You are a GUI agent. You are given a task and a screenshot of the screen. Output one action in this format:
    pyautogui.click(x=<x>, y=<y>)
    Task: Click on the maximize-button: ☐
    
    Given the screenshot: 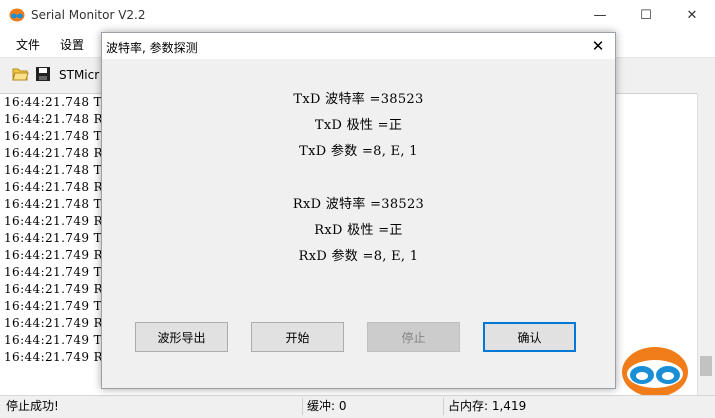 What is the action you would take?
    pyautogui.click(x=646, y=15)
    